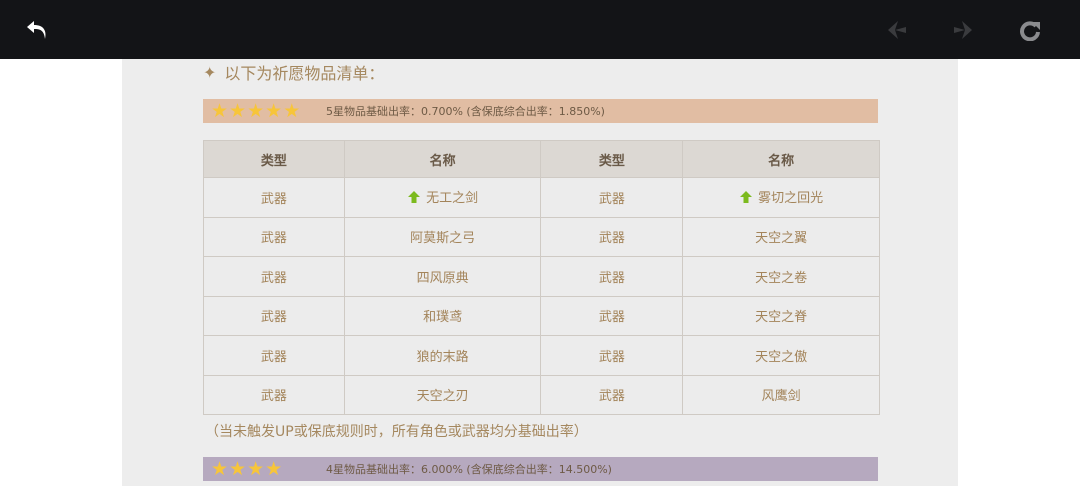  I want to click on five-star-rate: 5星物品基础出率：0.700% (含保底综合出率：1.850%), so click(465, 111).